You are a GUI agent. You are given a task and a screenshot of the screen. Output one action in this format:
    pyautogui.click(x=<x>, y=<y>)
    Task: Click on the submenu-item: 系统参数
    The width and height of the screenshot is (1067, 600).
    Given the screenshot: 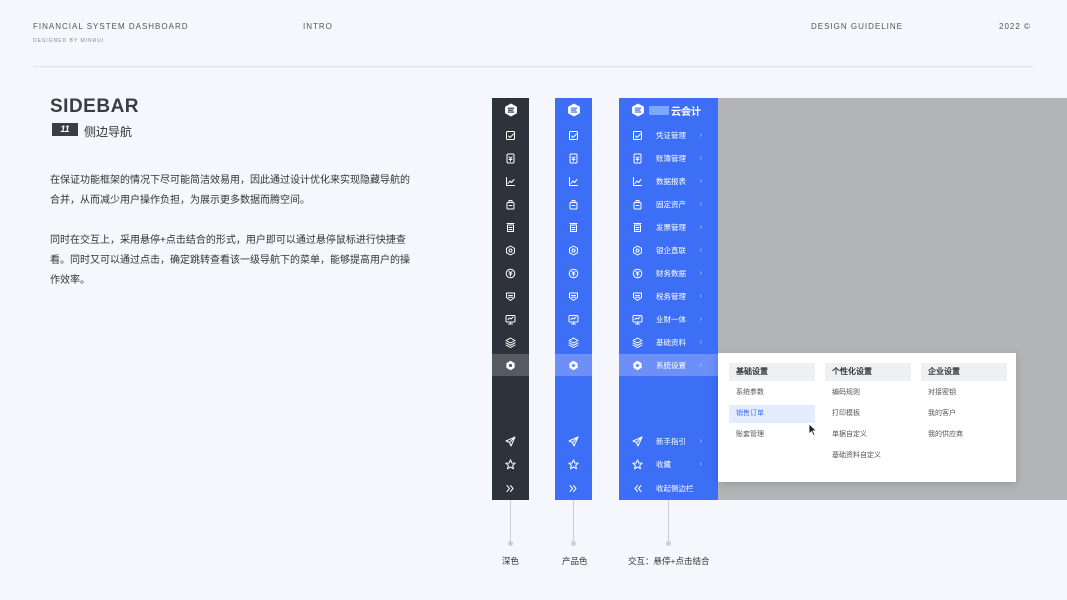 What is the action you would take?
    pyautogui.click(x=772, y=393)
    